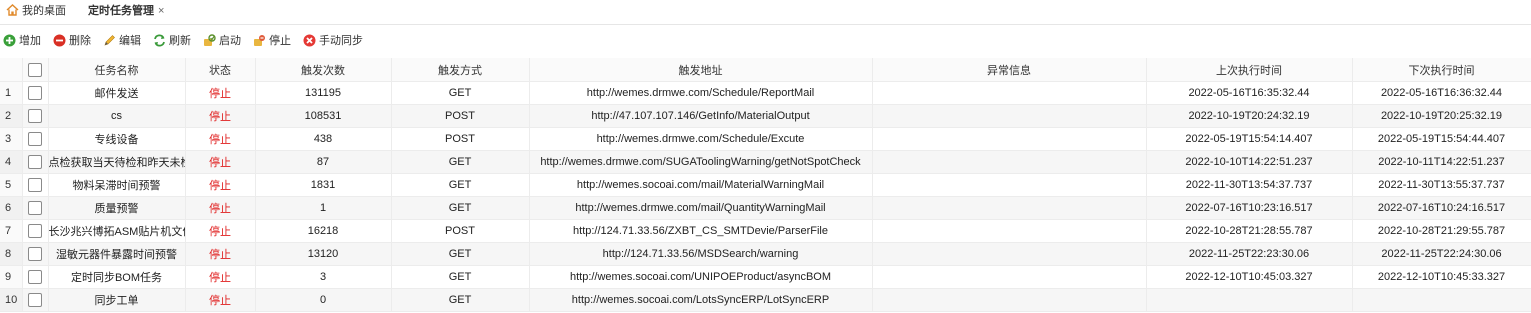  I want to click on manual-sync-button: 手动同步, so click(333, 41).